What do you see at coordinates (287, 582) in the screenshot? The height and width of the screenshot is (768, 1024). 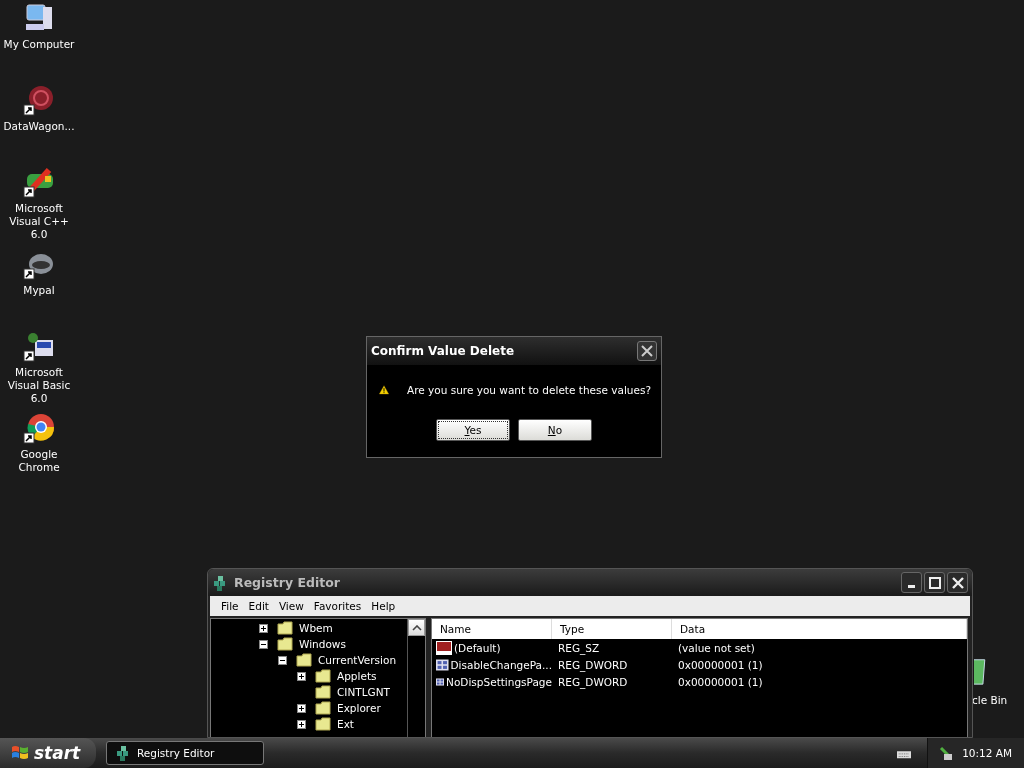 I see `window-title: Registry Editor` at bounding box center [287, 582].